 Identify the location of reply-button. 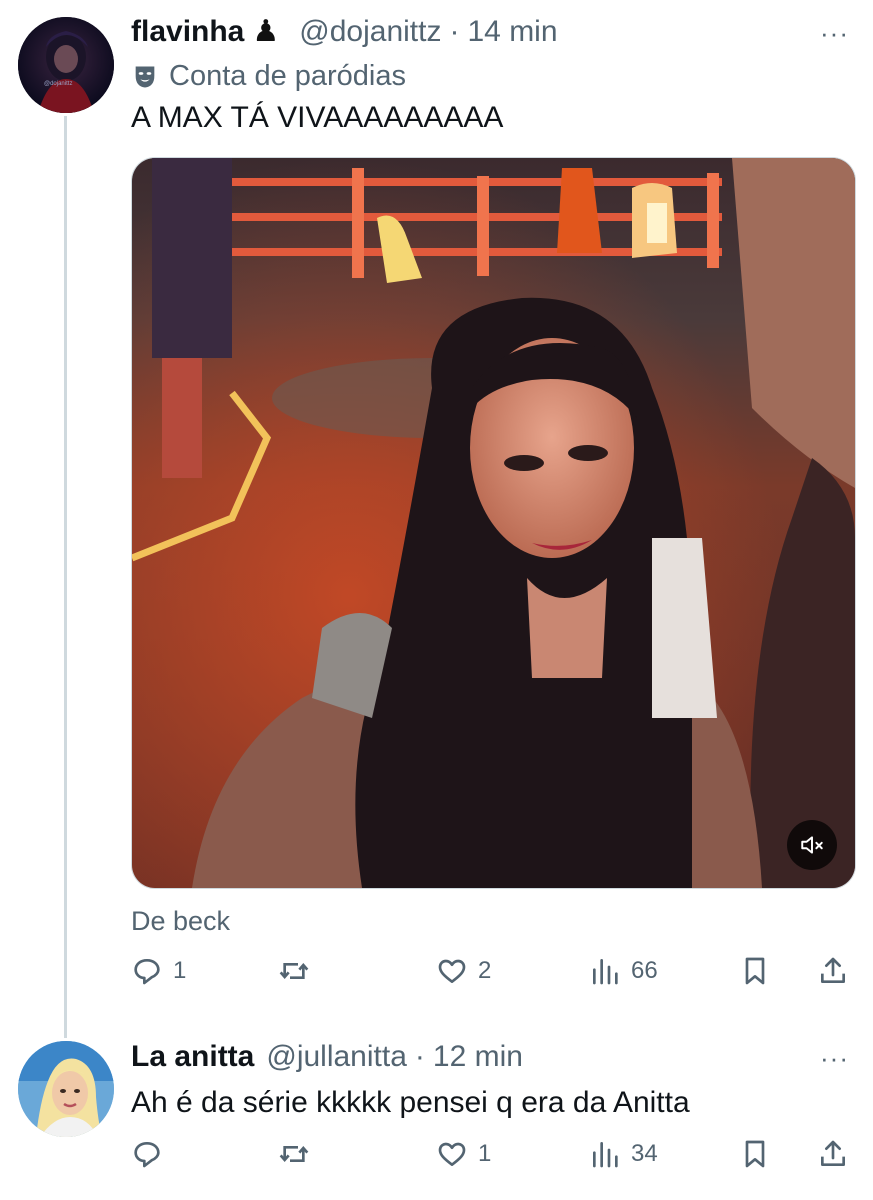
(152, 1154).